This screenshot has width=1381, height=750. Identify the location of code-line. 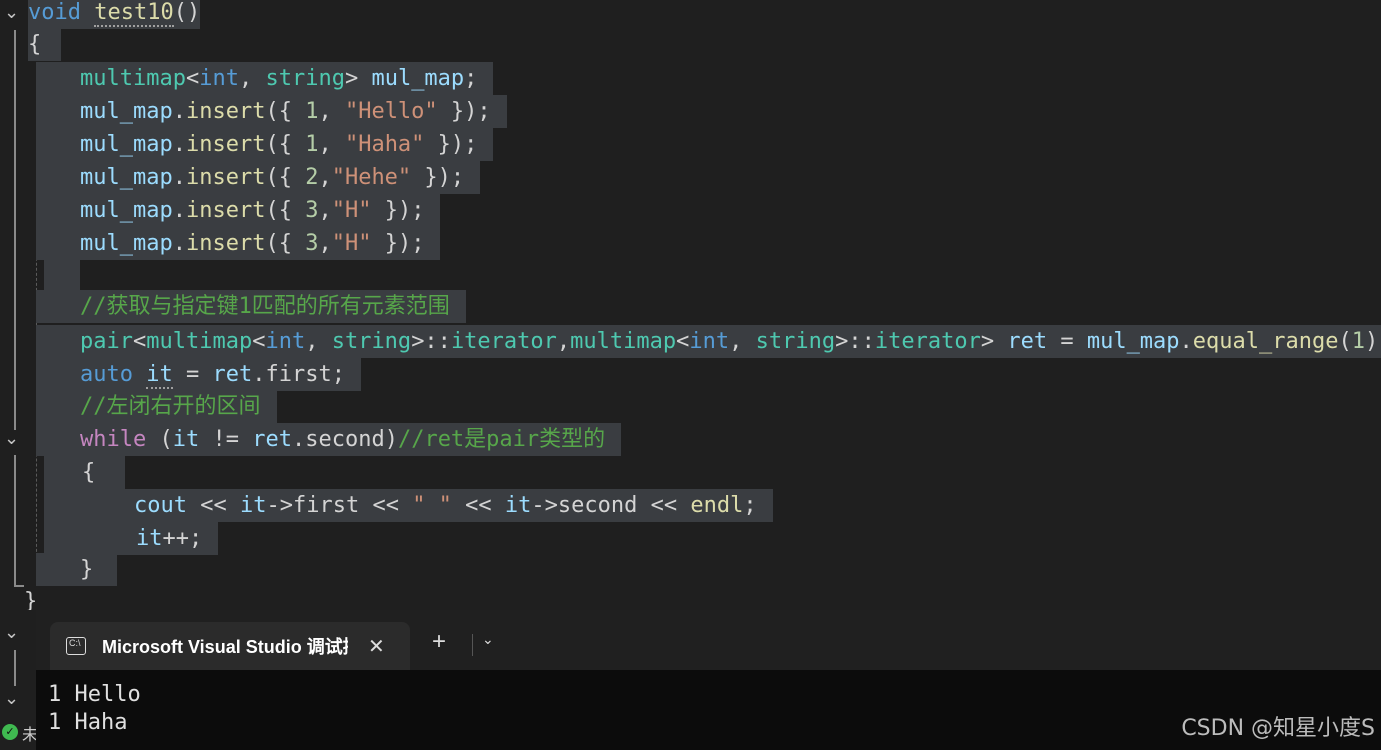
(62, 276).